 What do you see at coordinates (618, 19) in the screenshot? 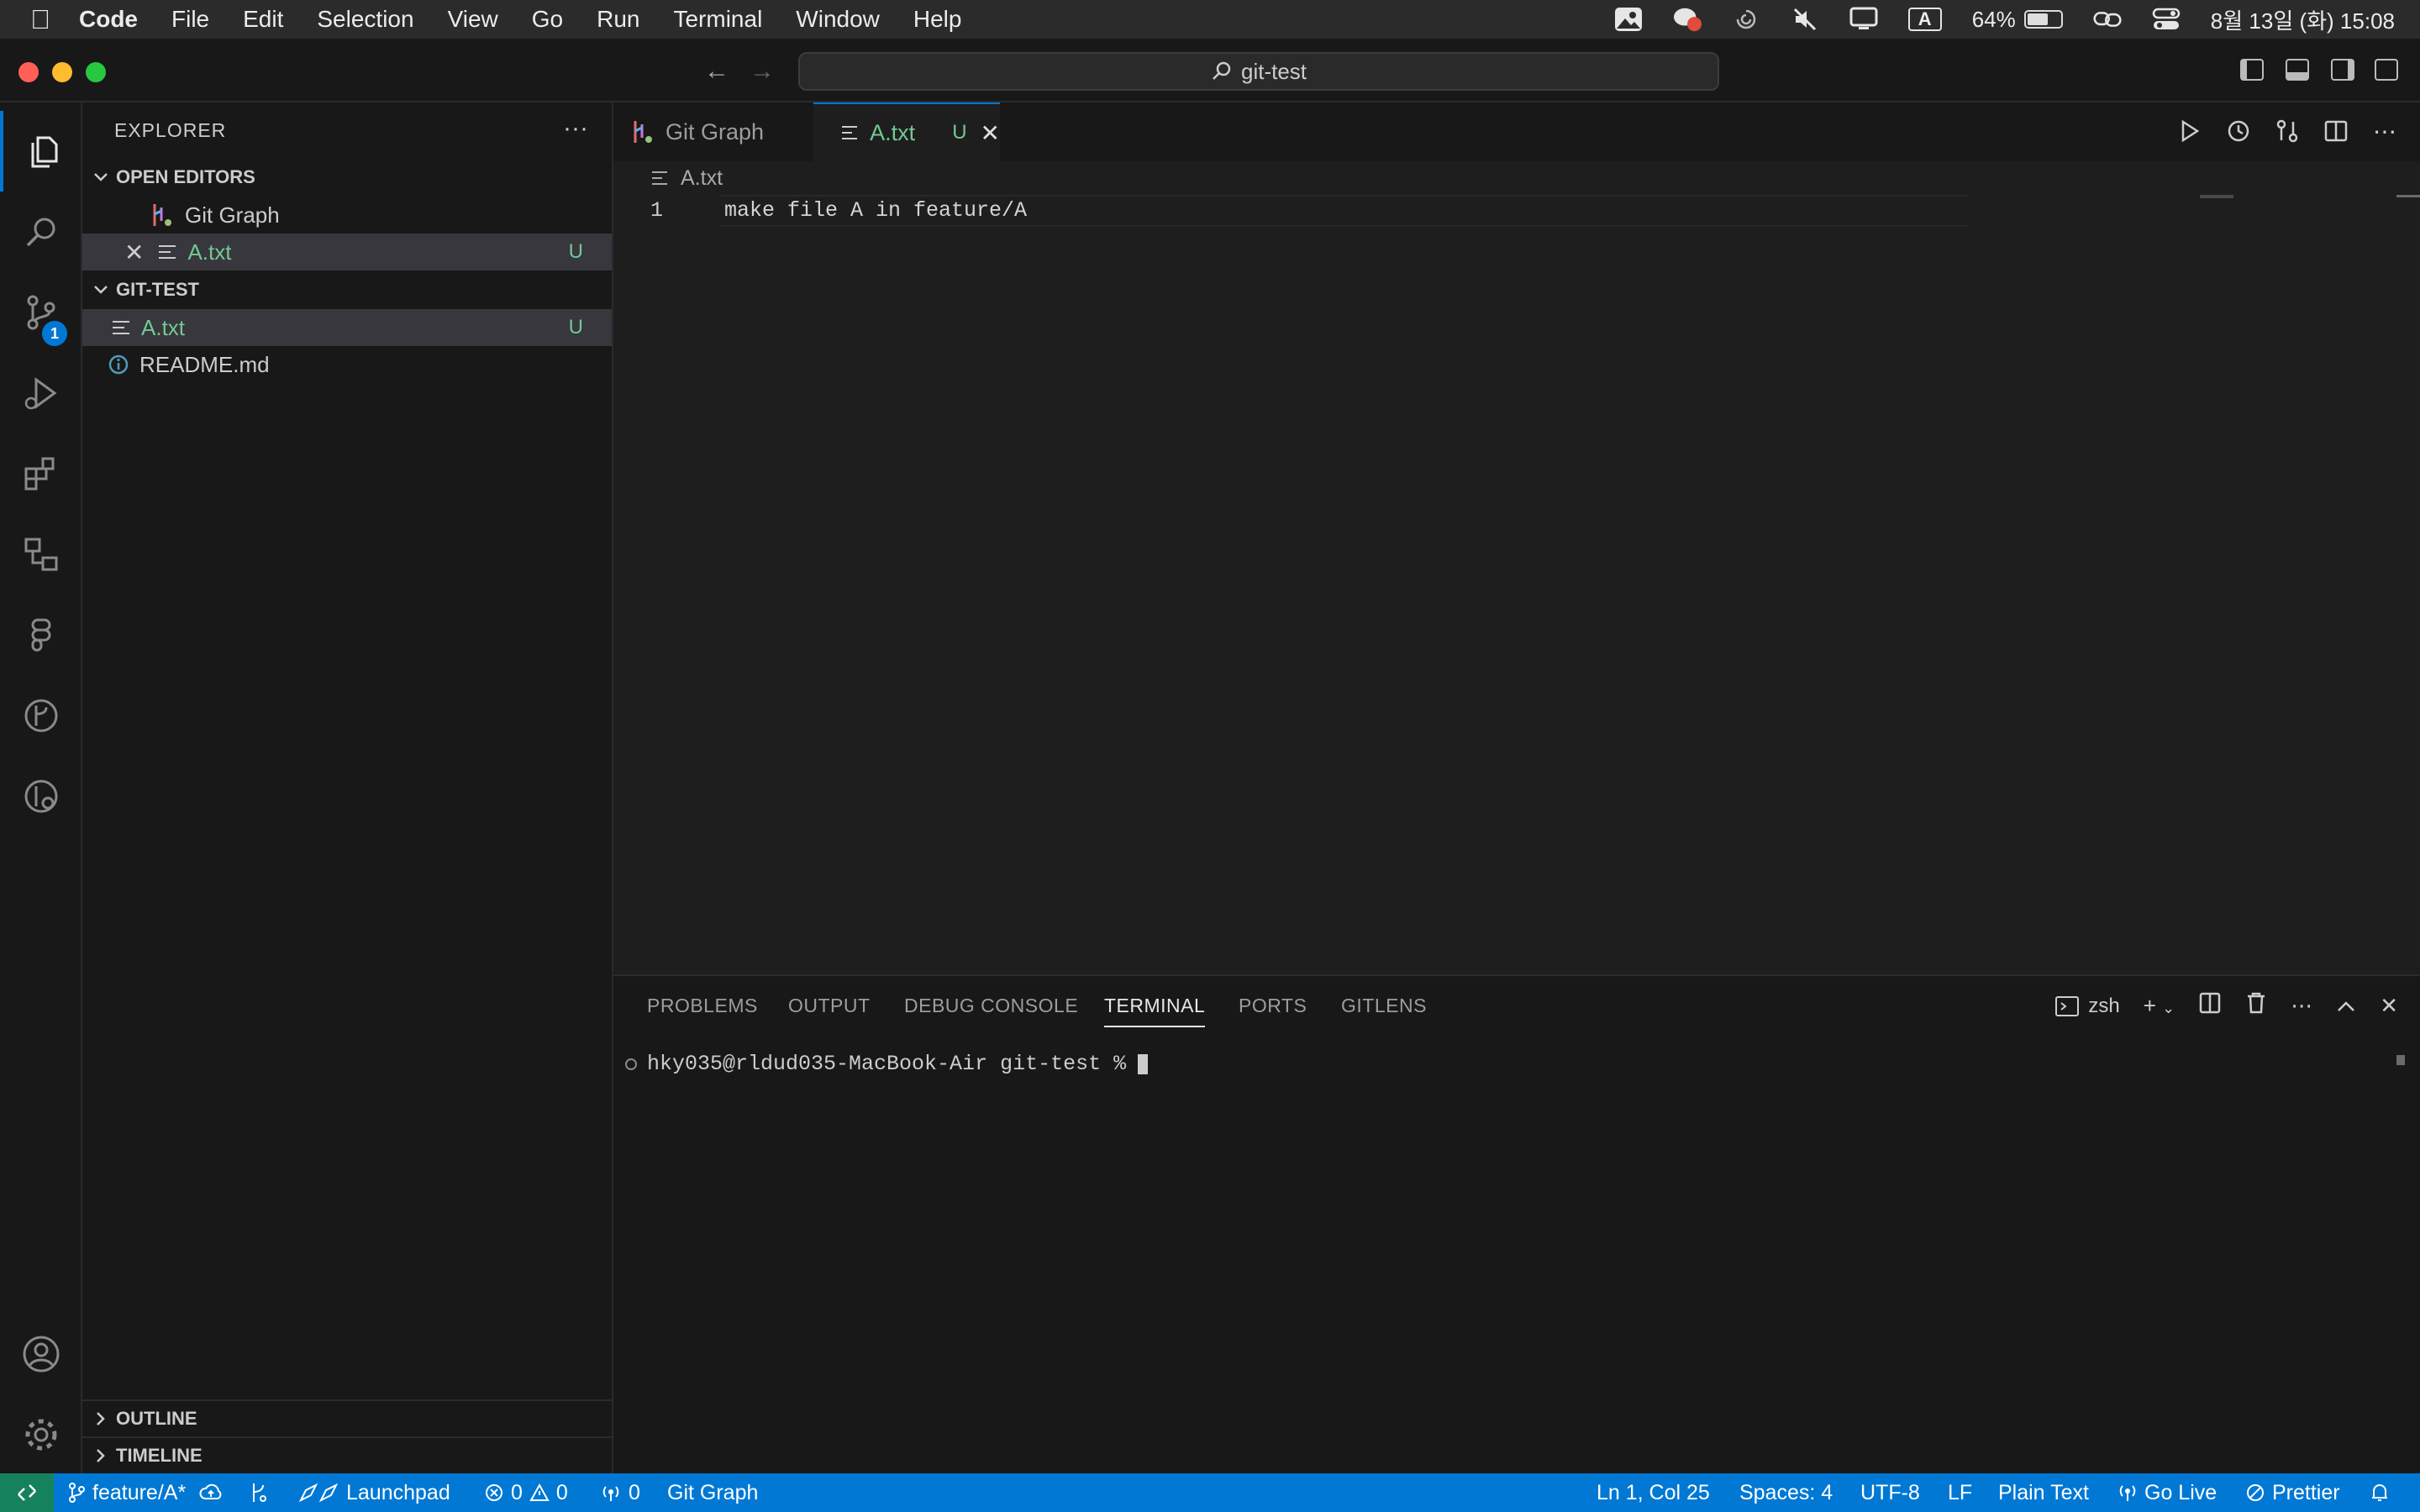
I see `menu-run: Run` at bounding box center [618, 19].